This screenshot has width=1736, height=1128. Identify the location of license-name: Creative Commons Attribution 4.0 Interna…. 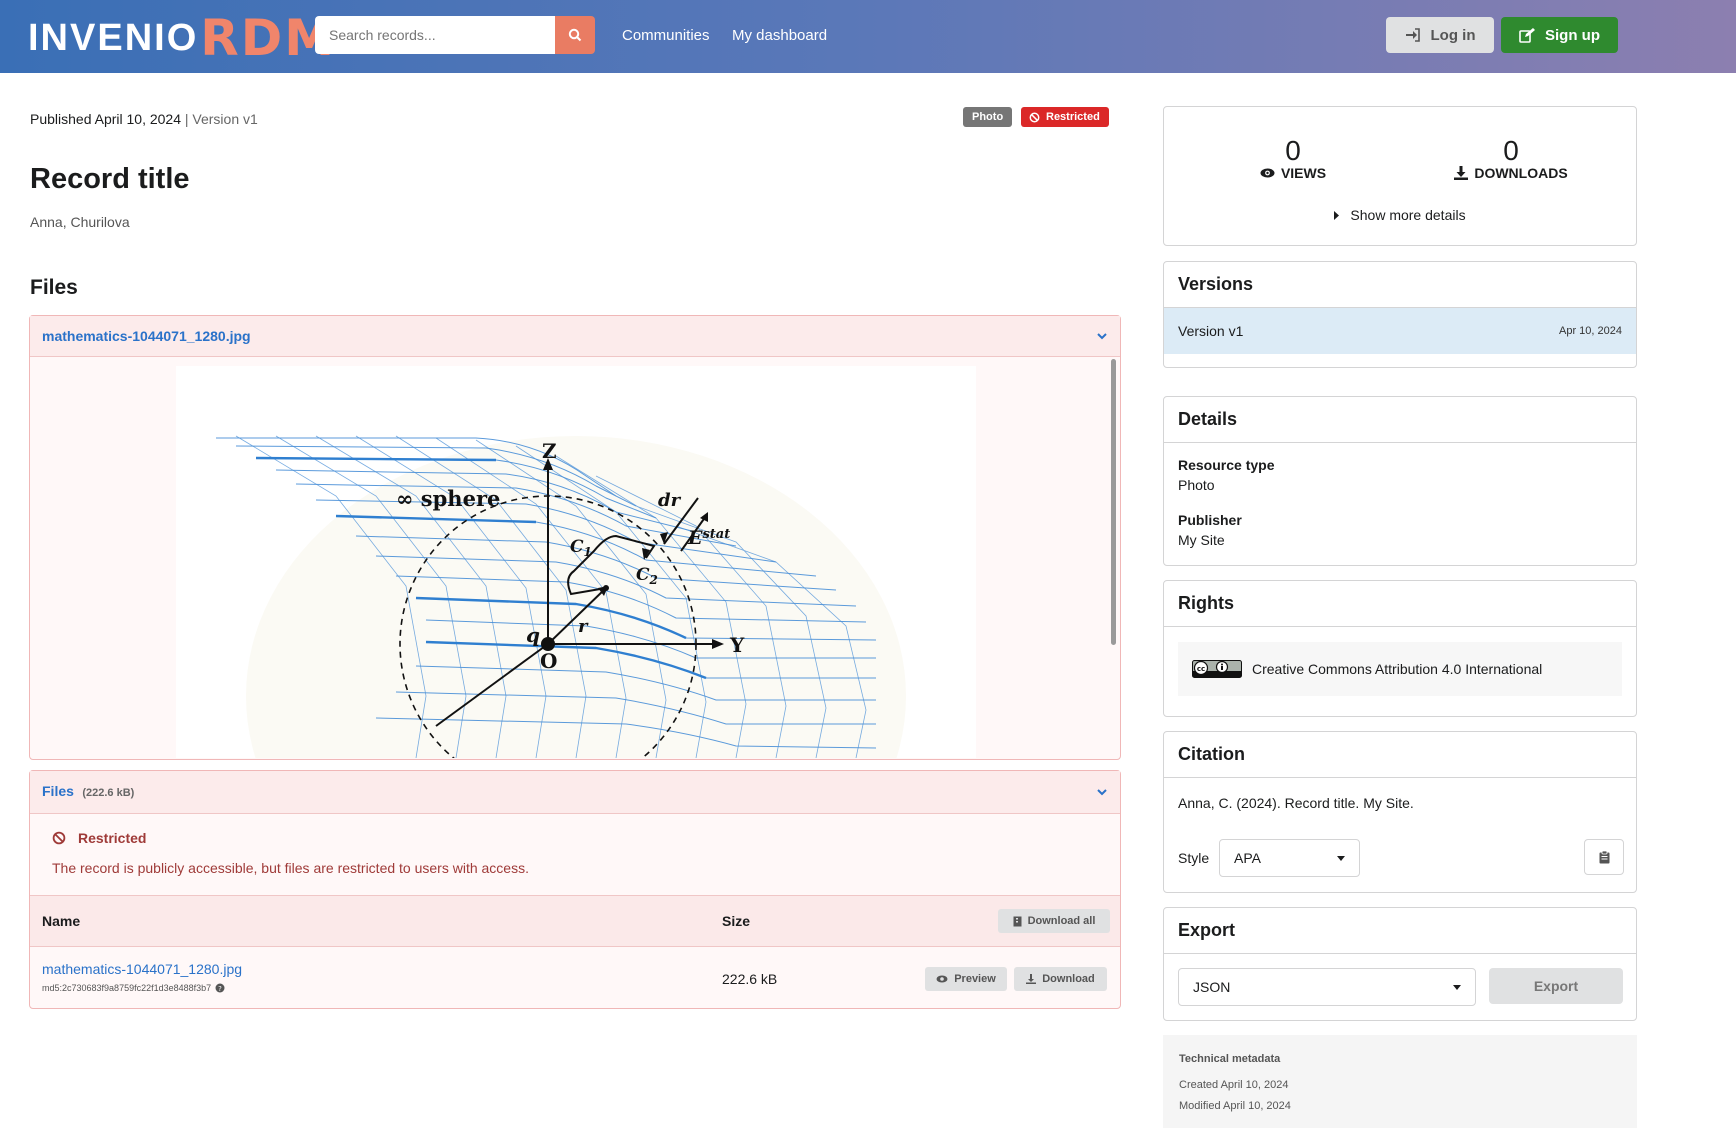
(1397, 669).